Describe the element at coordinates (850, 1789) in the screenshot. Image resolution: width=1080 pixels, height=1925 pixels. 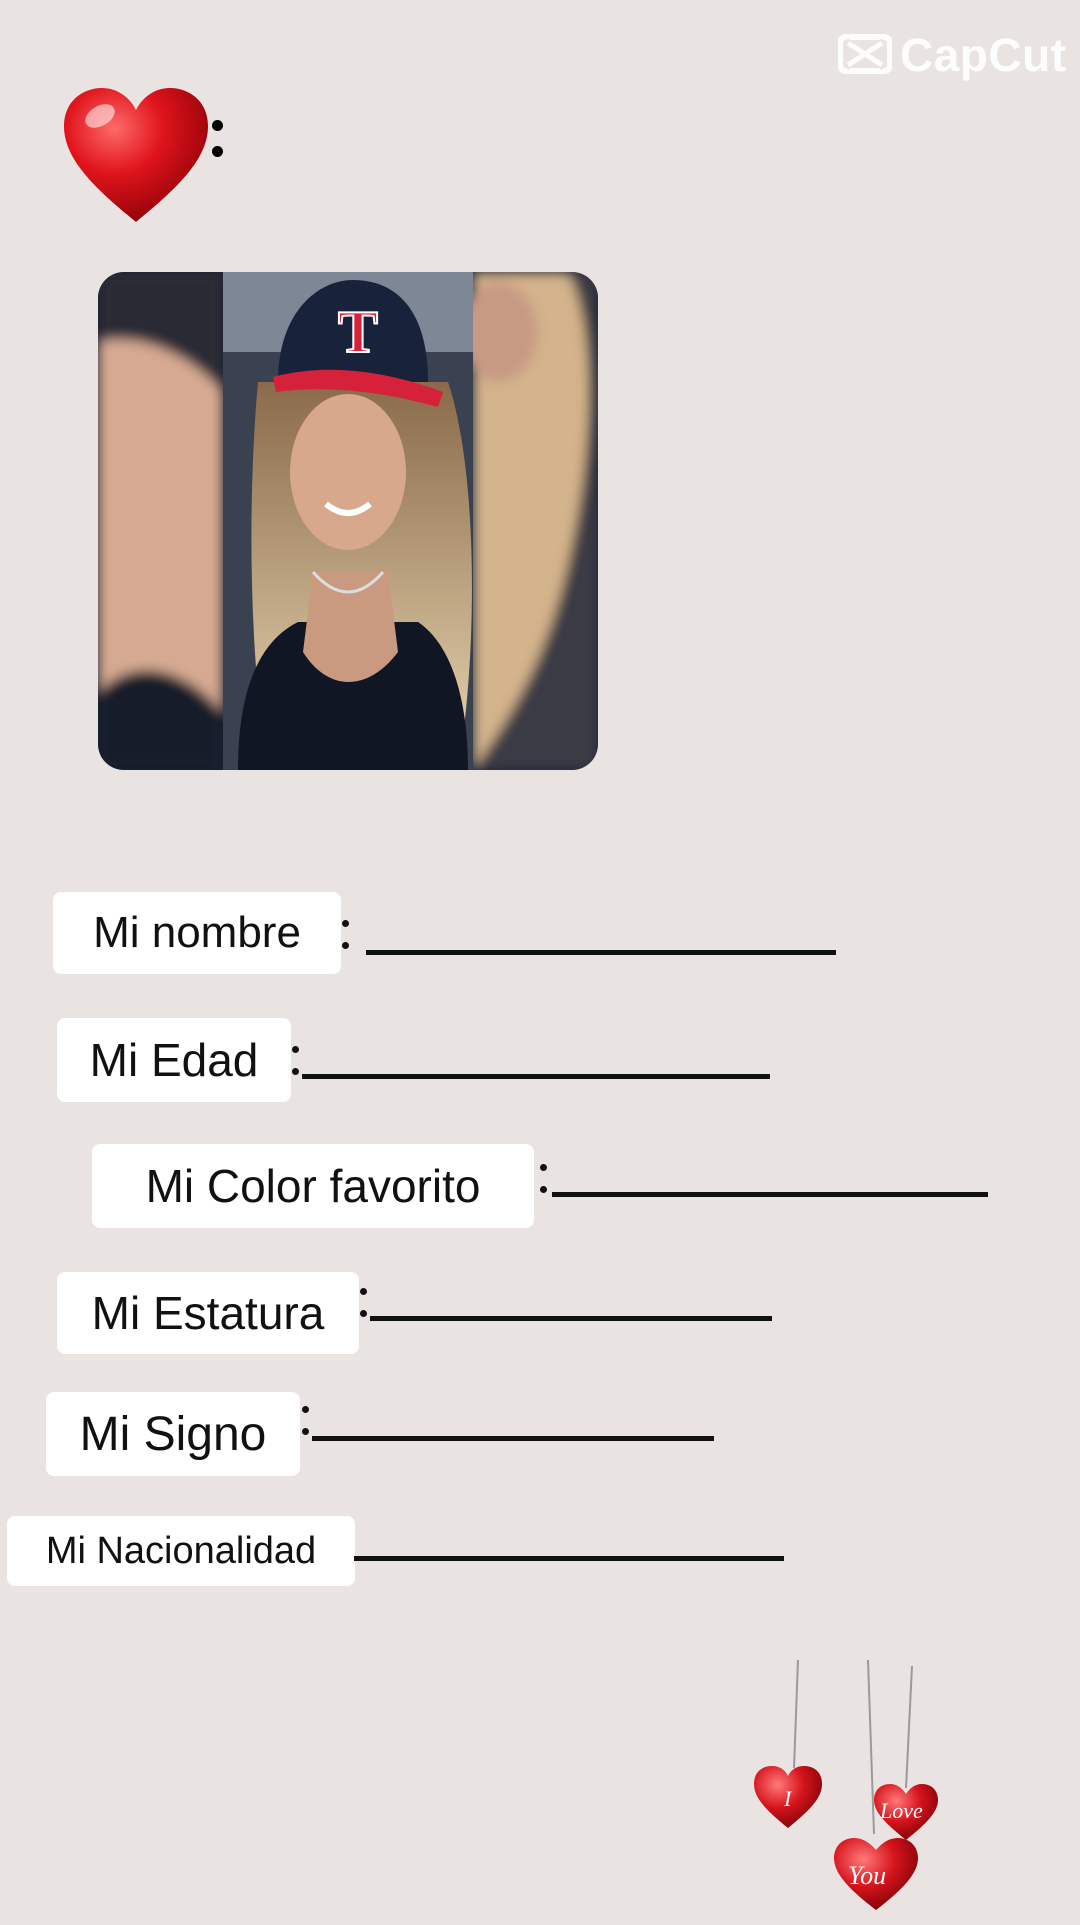
I see `hanging-hearts-icon: I Love You` at that location.